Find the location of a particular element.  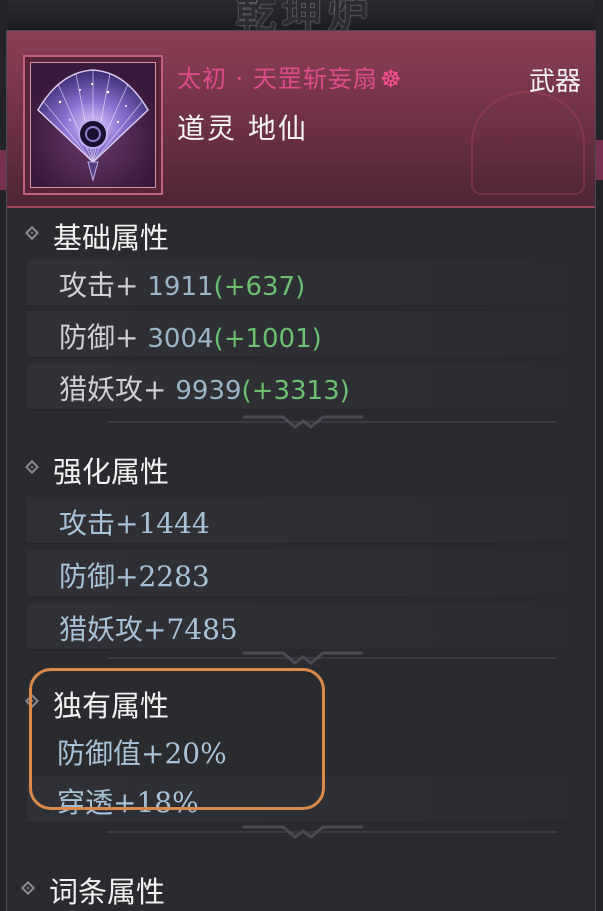

stat-text: 防御+ 3004(+1001) is located at coordinates (190, 336).